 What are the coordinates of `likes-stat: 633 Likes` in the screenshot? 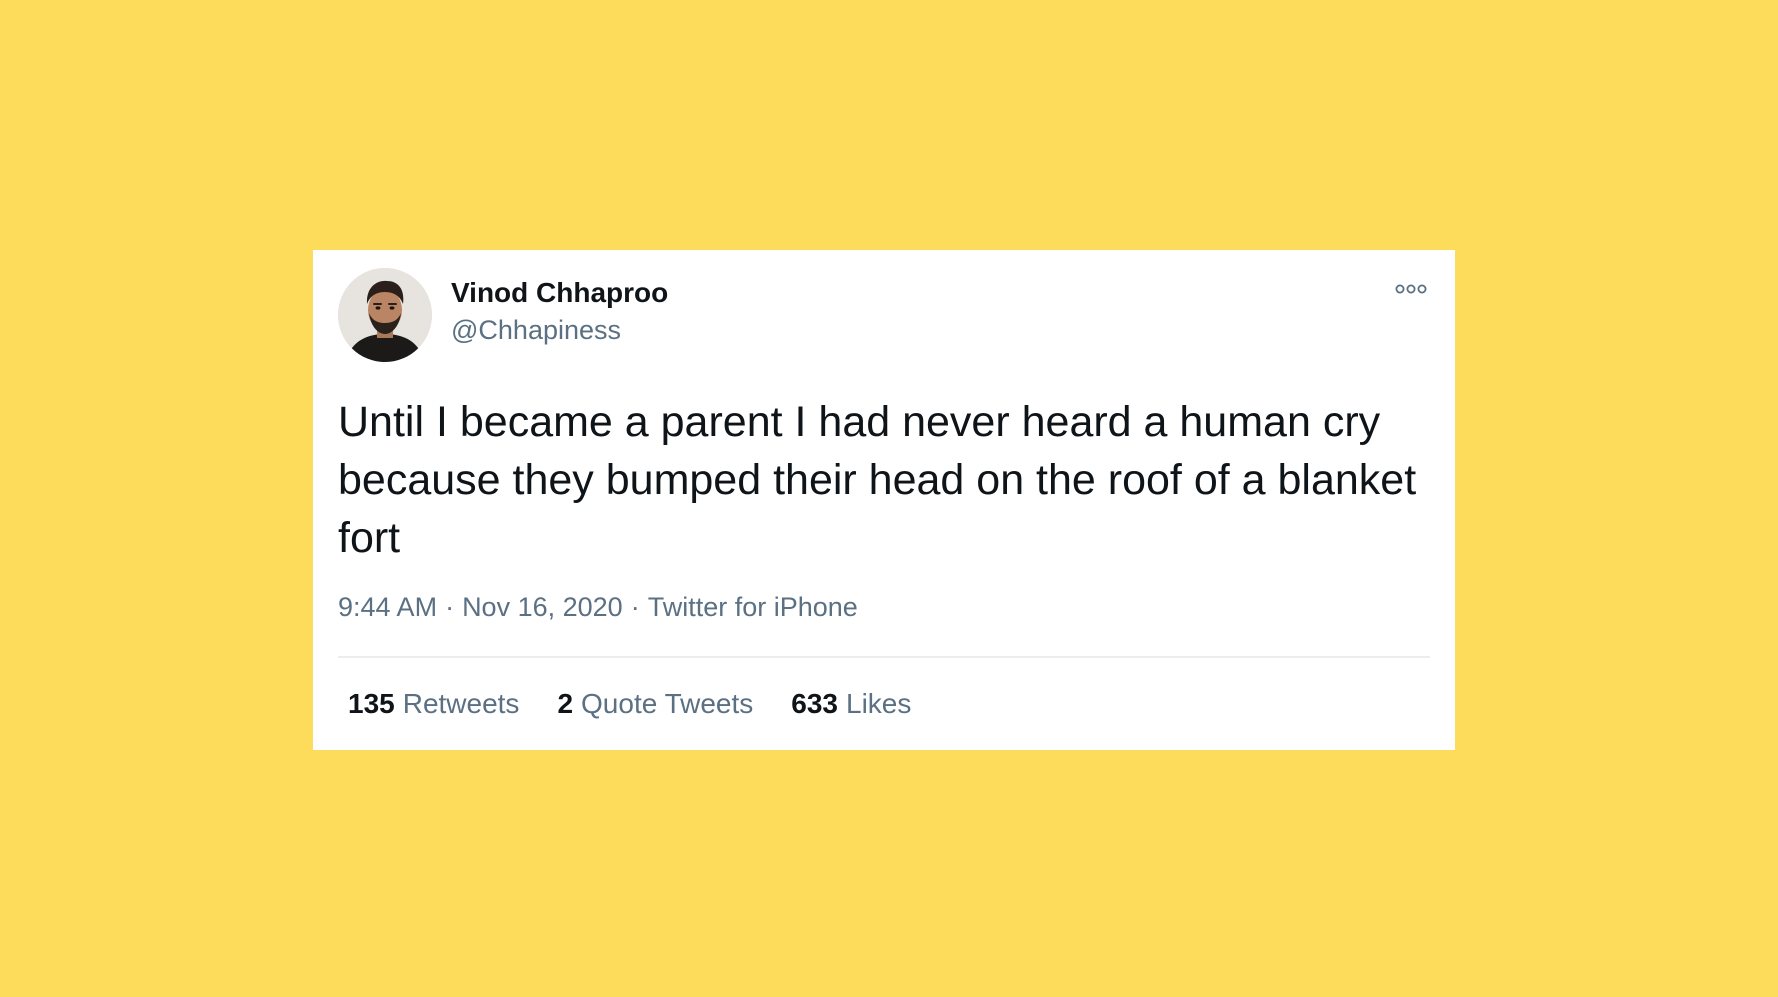 It's located at (851, 704).